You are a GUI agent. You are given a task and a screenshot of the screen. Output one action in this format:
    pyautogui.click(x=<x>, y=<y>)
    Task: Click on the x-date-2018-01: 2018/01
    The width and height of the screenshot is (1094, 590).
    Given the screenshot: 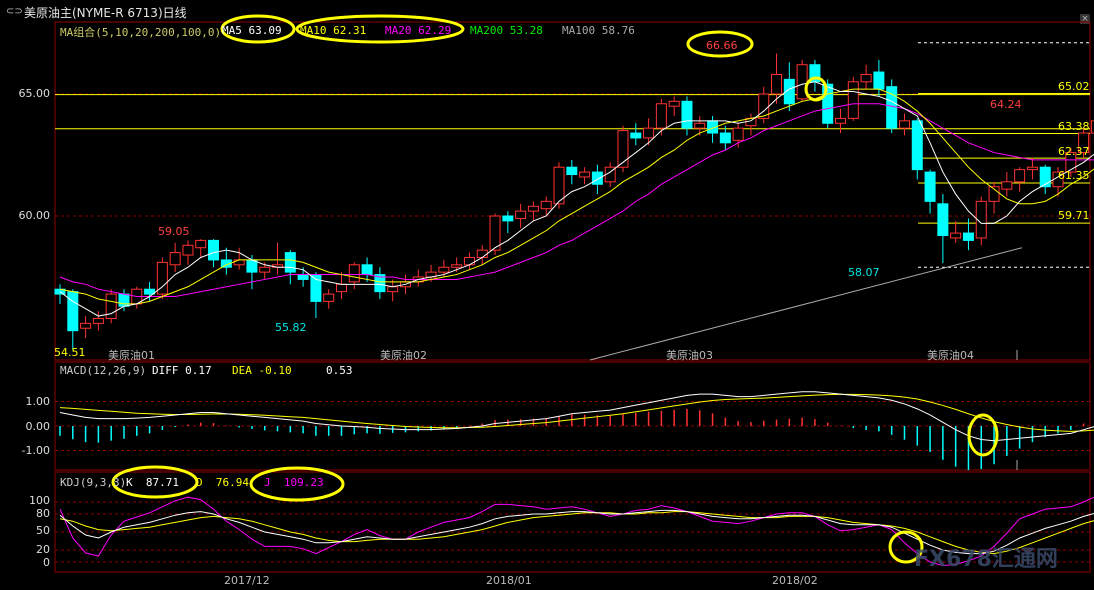 What is the action you would take?
    pyautogui.click(x=509, y=580)
    